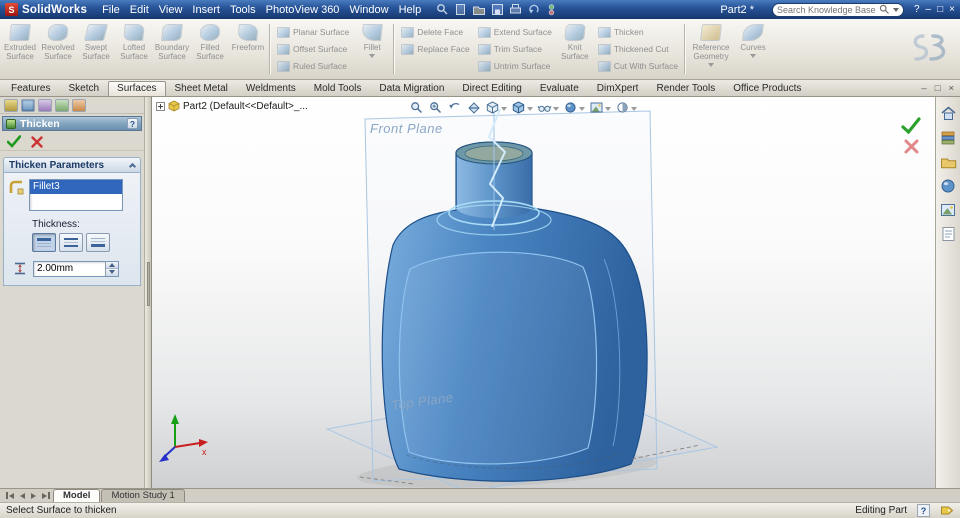 The width and height of the screenshot is (960, 518). I want to click on previous-tab-button, so click(22, 495).